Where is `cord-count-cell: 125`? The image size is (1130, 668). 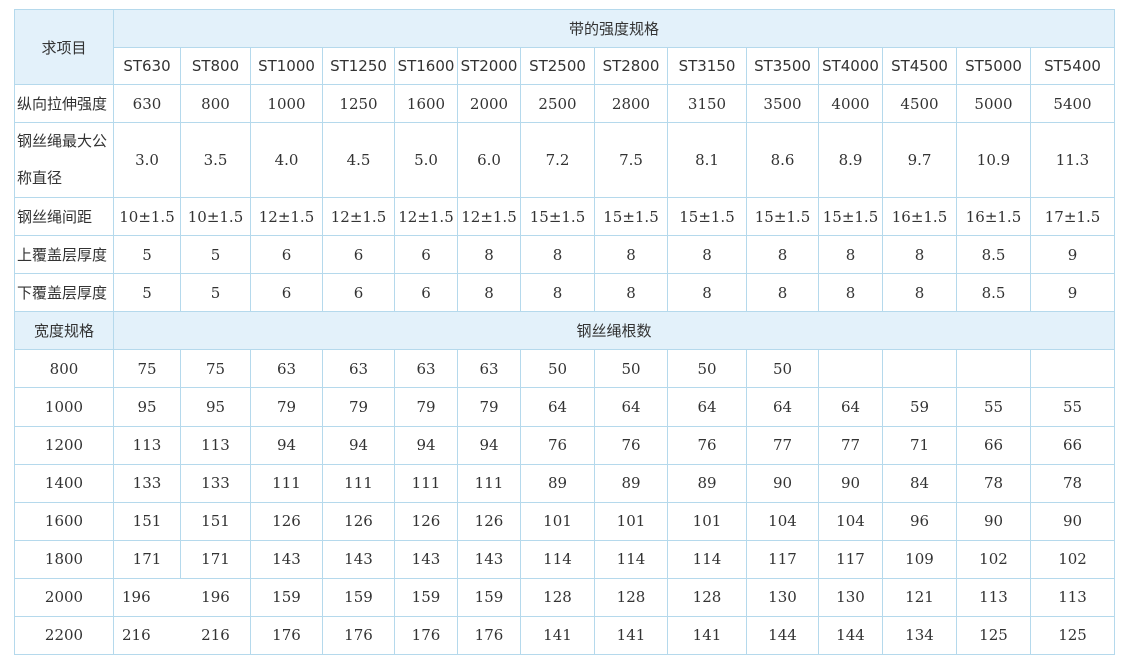 cord-count-cell: 125 is located at coordinates (1072, 635).